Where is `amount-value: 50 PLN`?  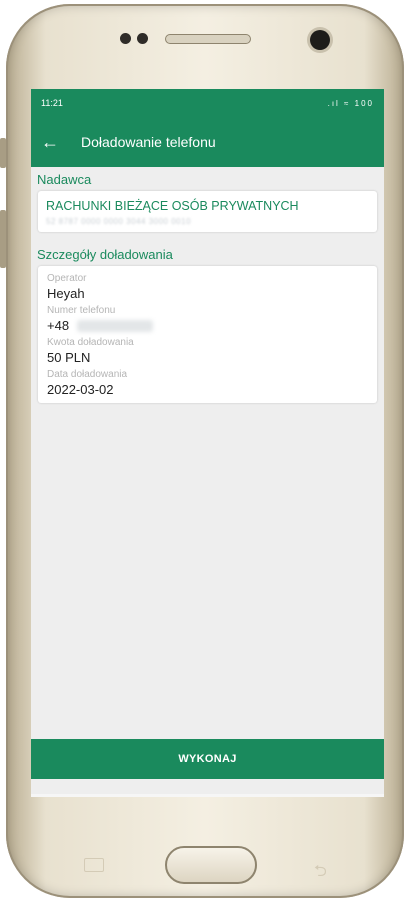 amount-value: 50 PLN is located at coordinates (69, 357).